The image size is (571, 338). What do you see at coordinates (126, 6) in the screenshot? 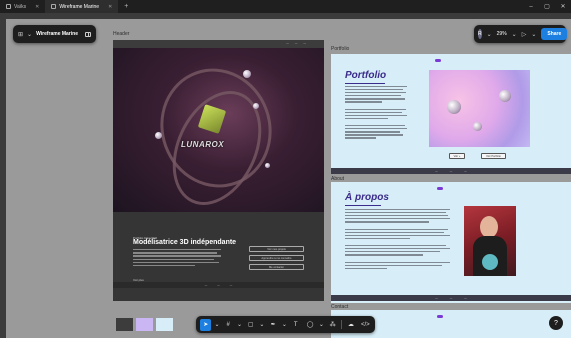
I see `new-tab-button: +` at bounding box center [126, 6].